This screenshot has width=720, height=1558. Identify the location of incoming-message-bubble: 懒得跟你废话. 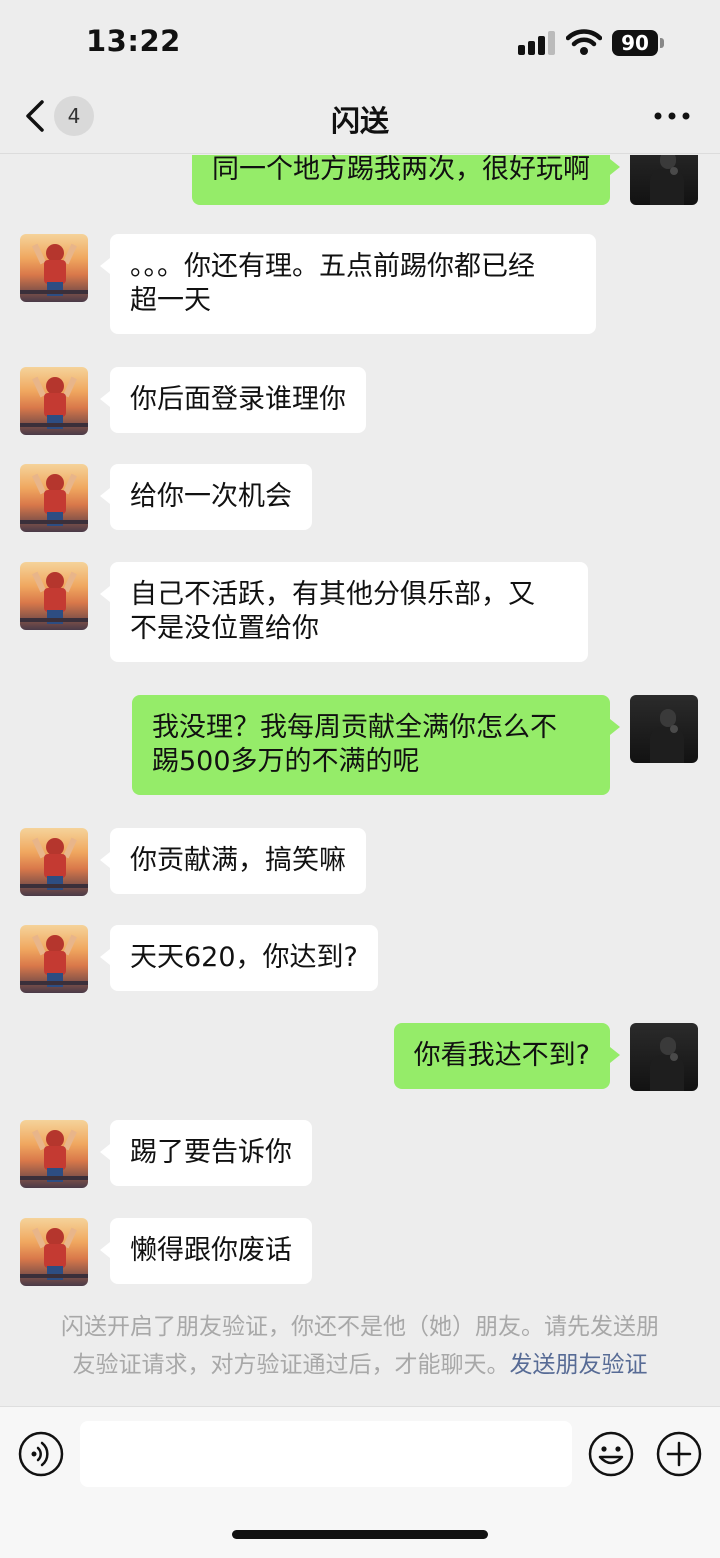
(206, 1251).